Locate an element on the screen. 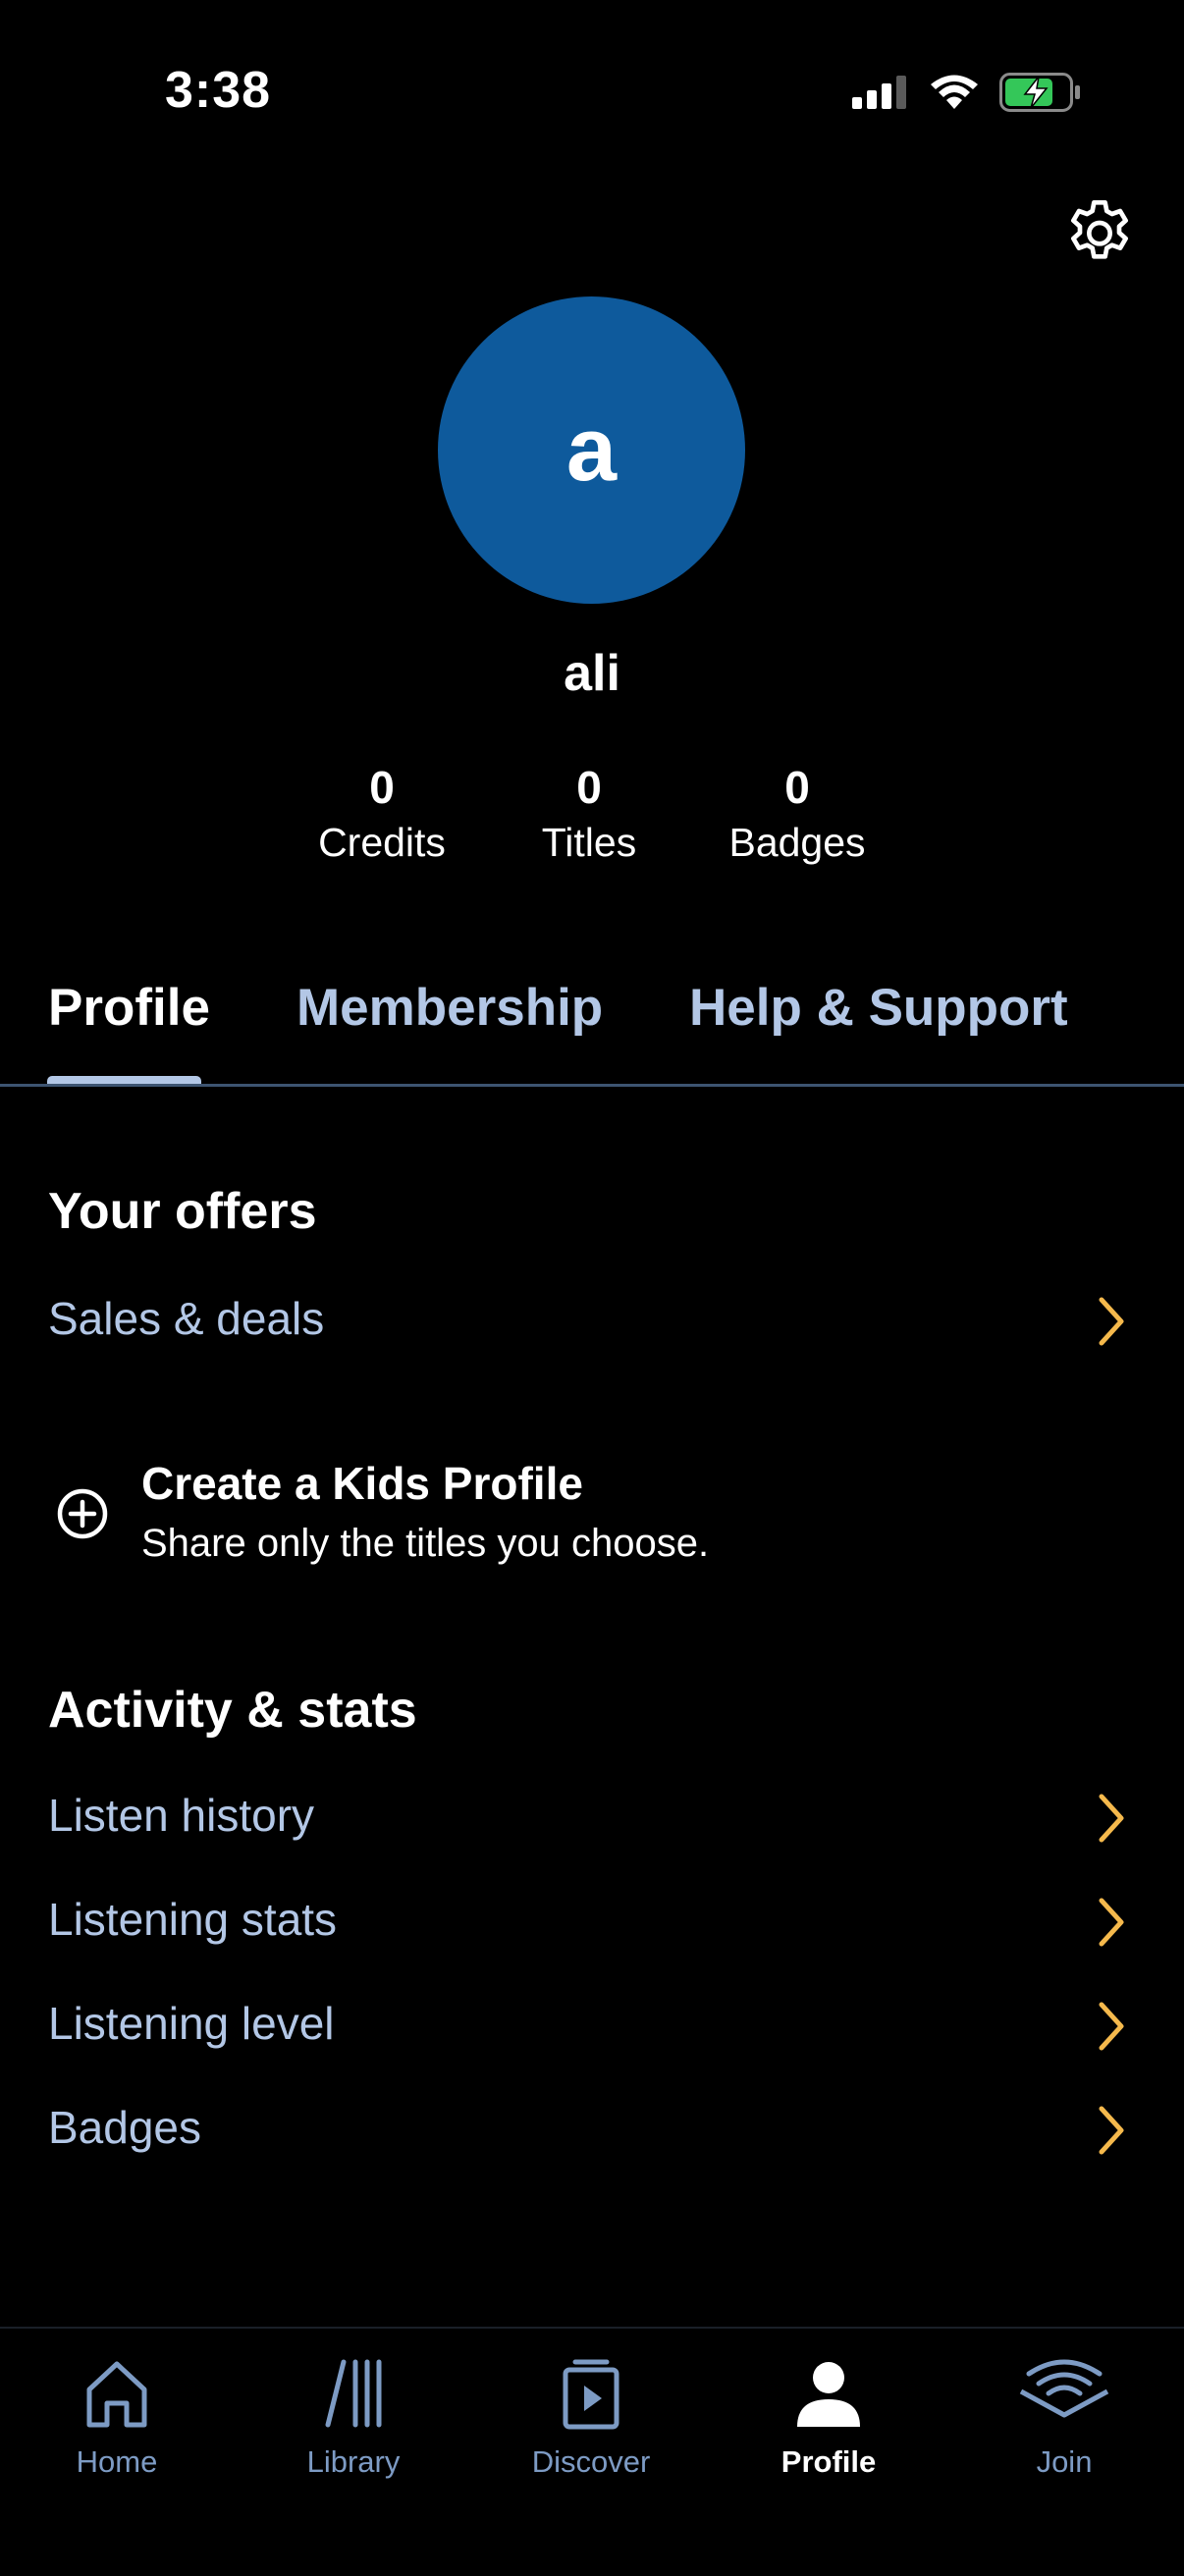 The width and height of the screenshot is (1184, 2576). battery-charging-icon is located at coordinates (1039, 92).